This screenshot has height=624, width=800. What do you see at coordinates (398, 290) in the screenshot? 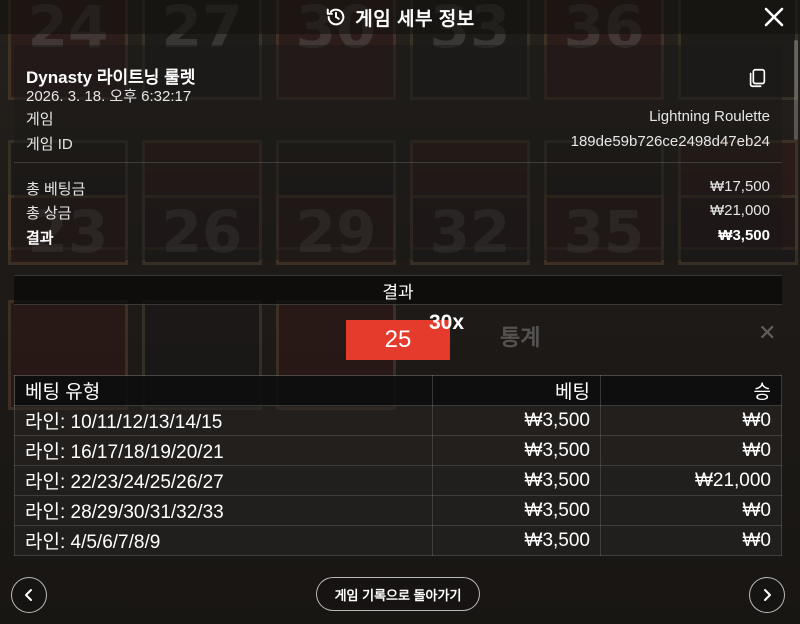
I see `result-section-header: 결과` at bounding box center [398, 290].